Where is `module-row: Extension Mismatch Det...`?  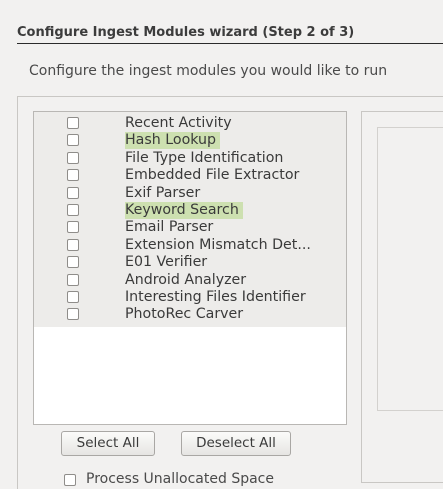 module-row: Extension Mismatch Det... is located at coordinates (190, 245).